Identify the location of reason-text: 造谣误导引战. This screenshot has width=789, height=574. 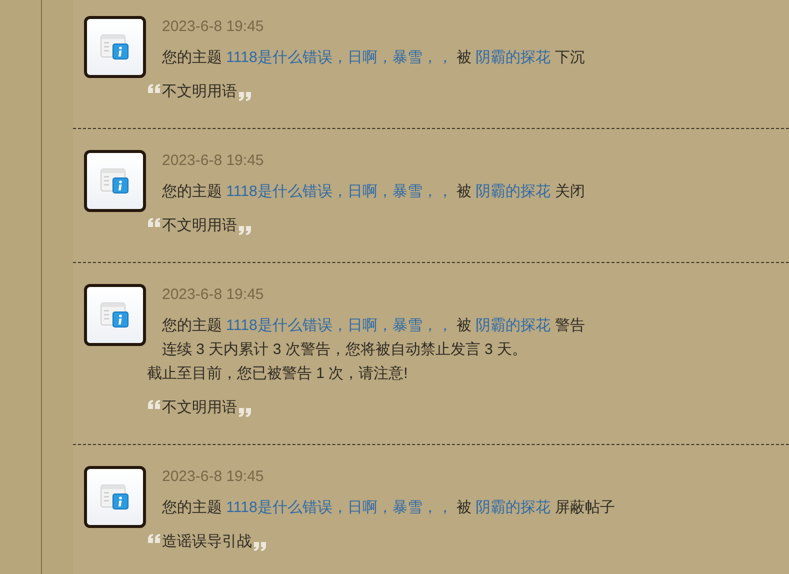
(207, 542).